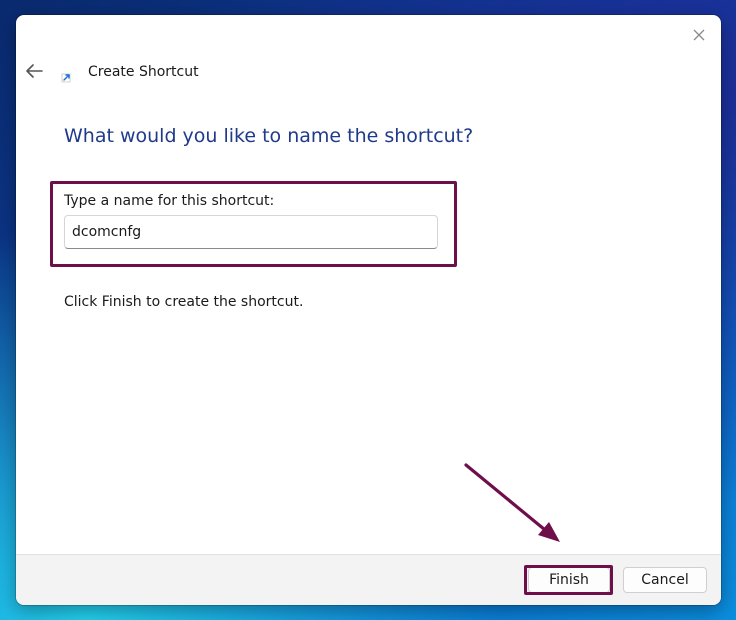 The image size is (736, 620). I want to click on cancel-button: Cancel, so click(665, 580).